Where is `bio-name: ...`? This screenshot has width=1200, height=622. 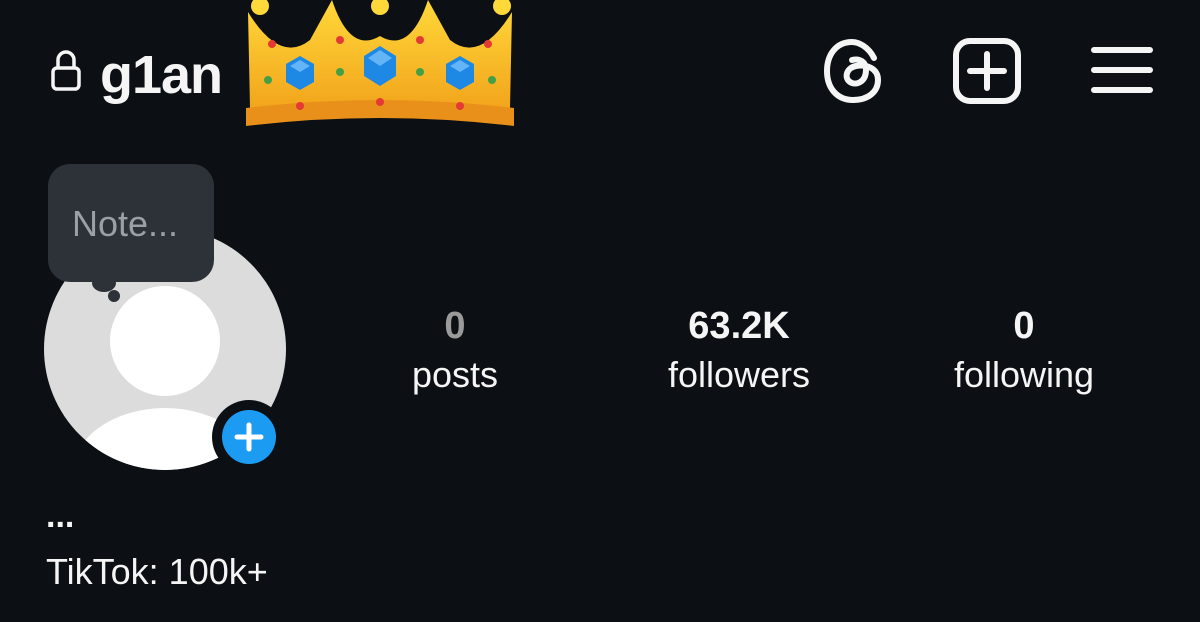
bio-name: ... is located at coordinates (60, 516).